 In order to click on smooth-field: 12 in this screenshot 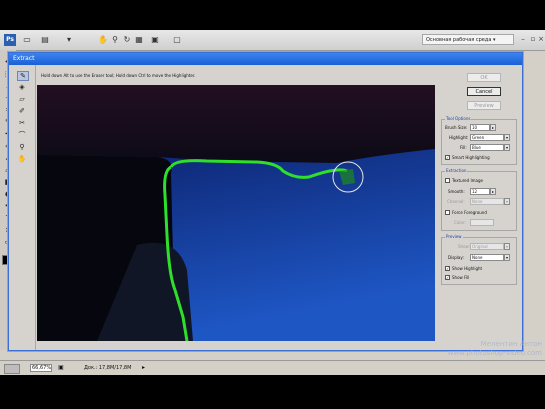, I will do `click(480, 191)`.